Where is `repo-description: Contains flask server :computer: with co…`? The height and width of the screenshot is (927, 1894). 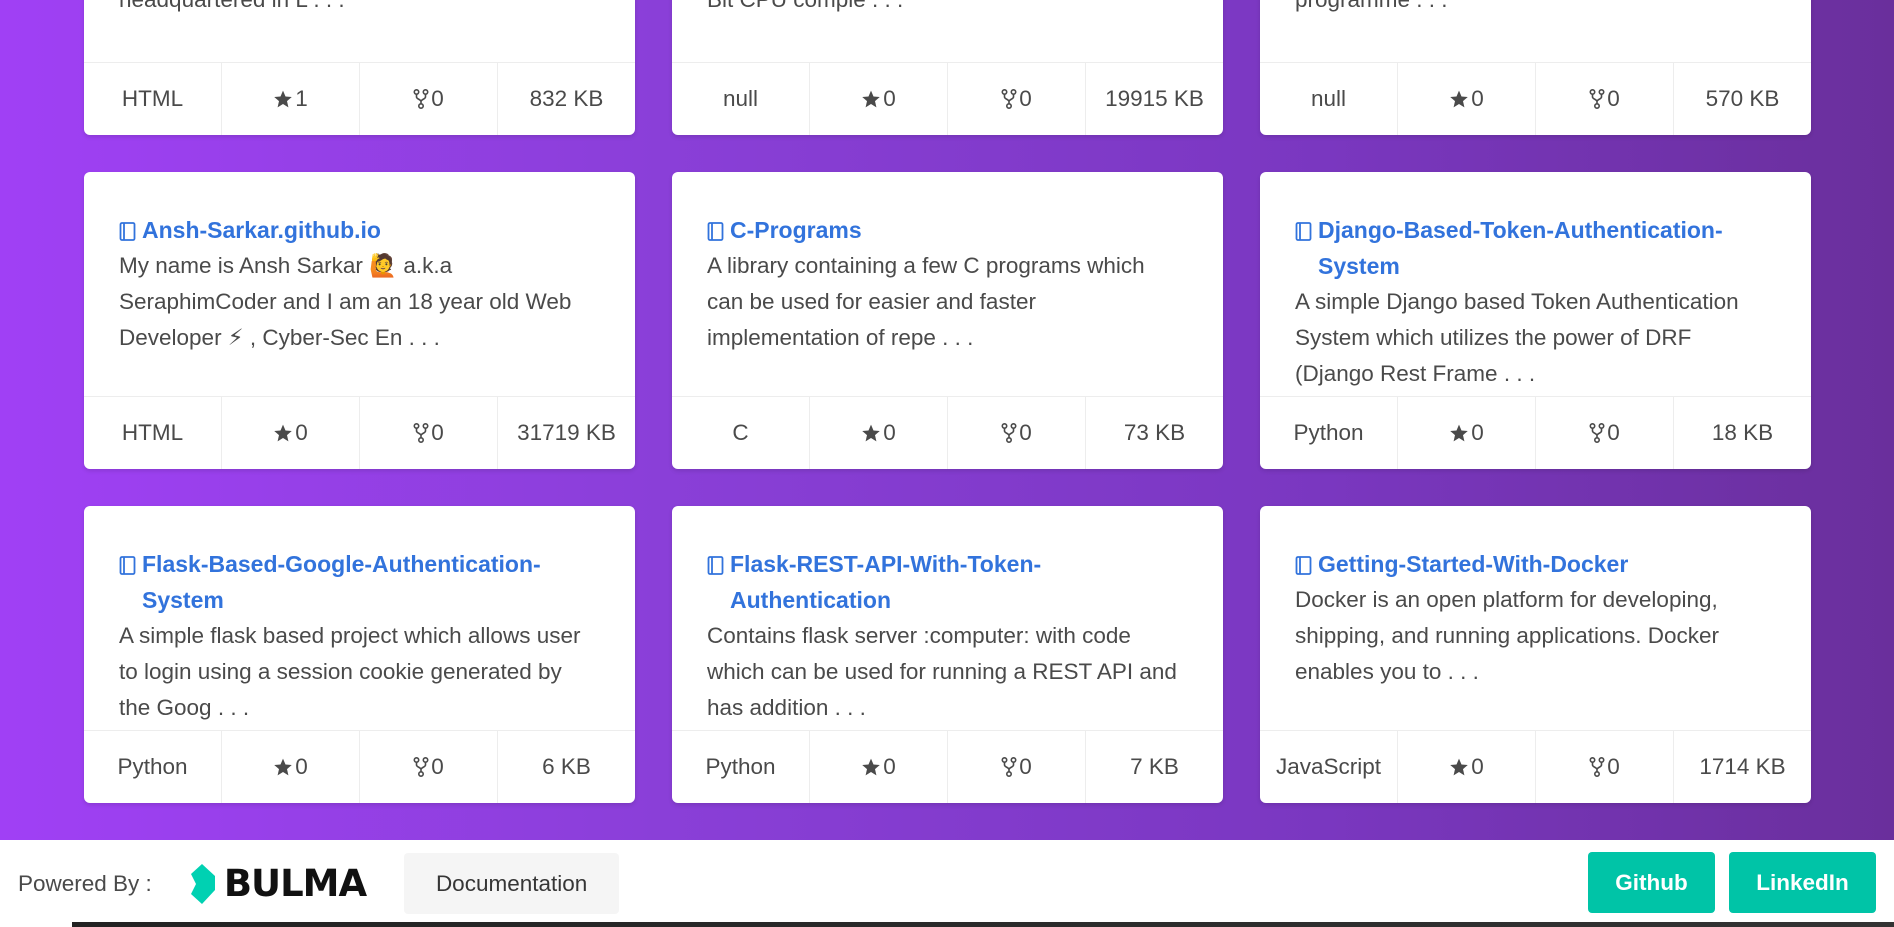
repo-description: Contains flask server :computer: with co… is located at coordinates (942, 671).